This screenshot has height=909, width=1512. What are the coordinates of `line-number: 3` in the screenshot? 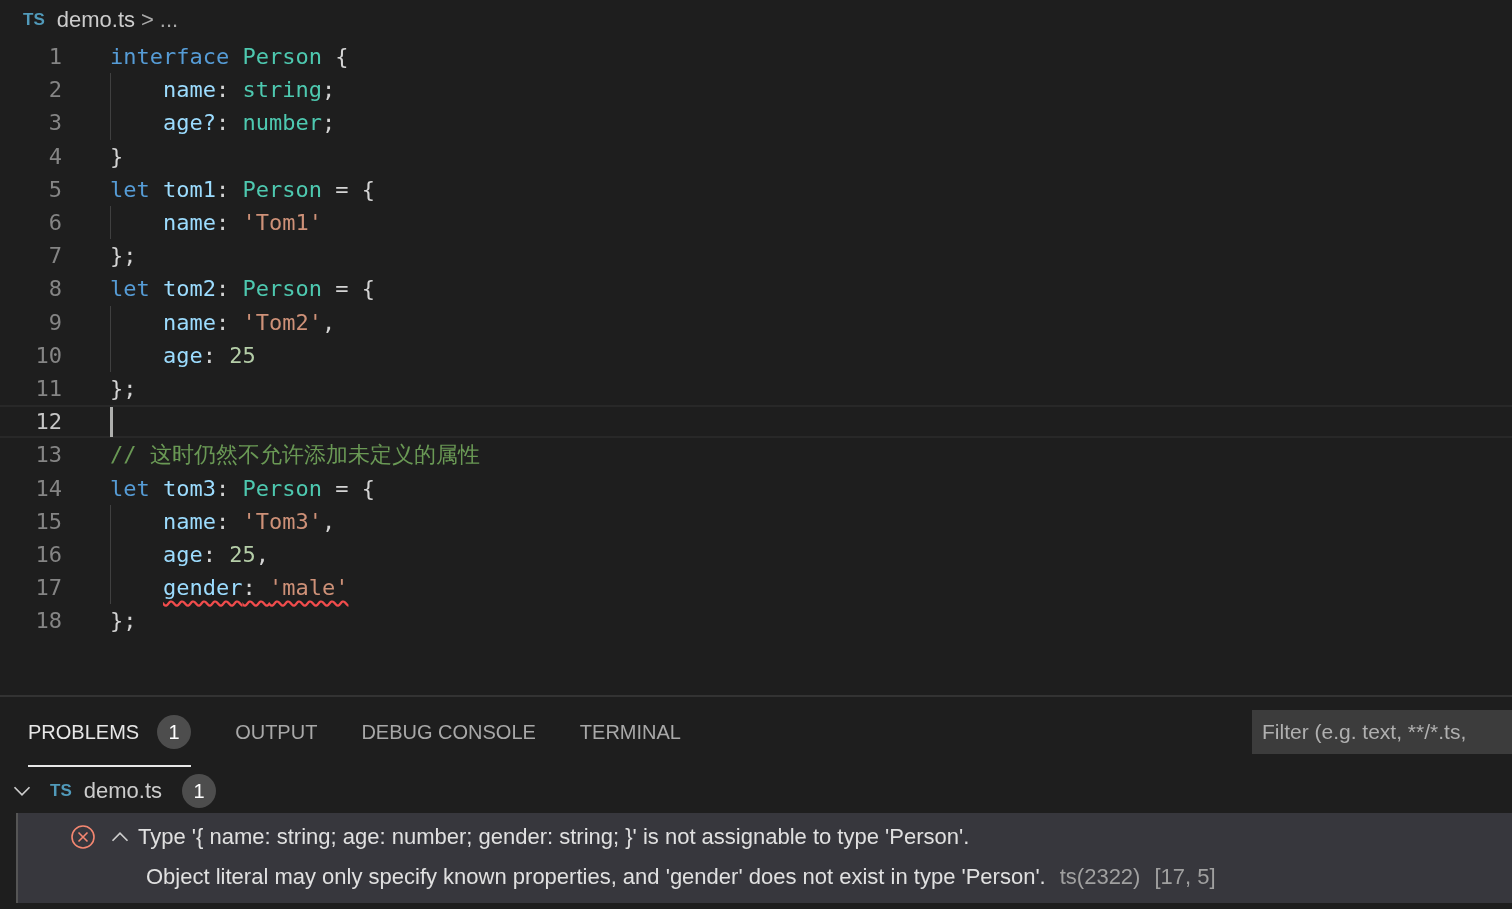 It's located at (55, 123).